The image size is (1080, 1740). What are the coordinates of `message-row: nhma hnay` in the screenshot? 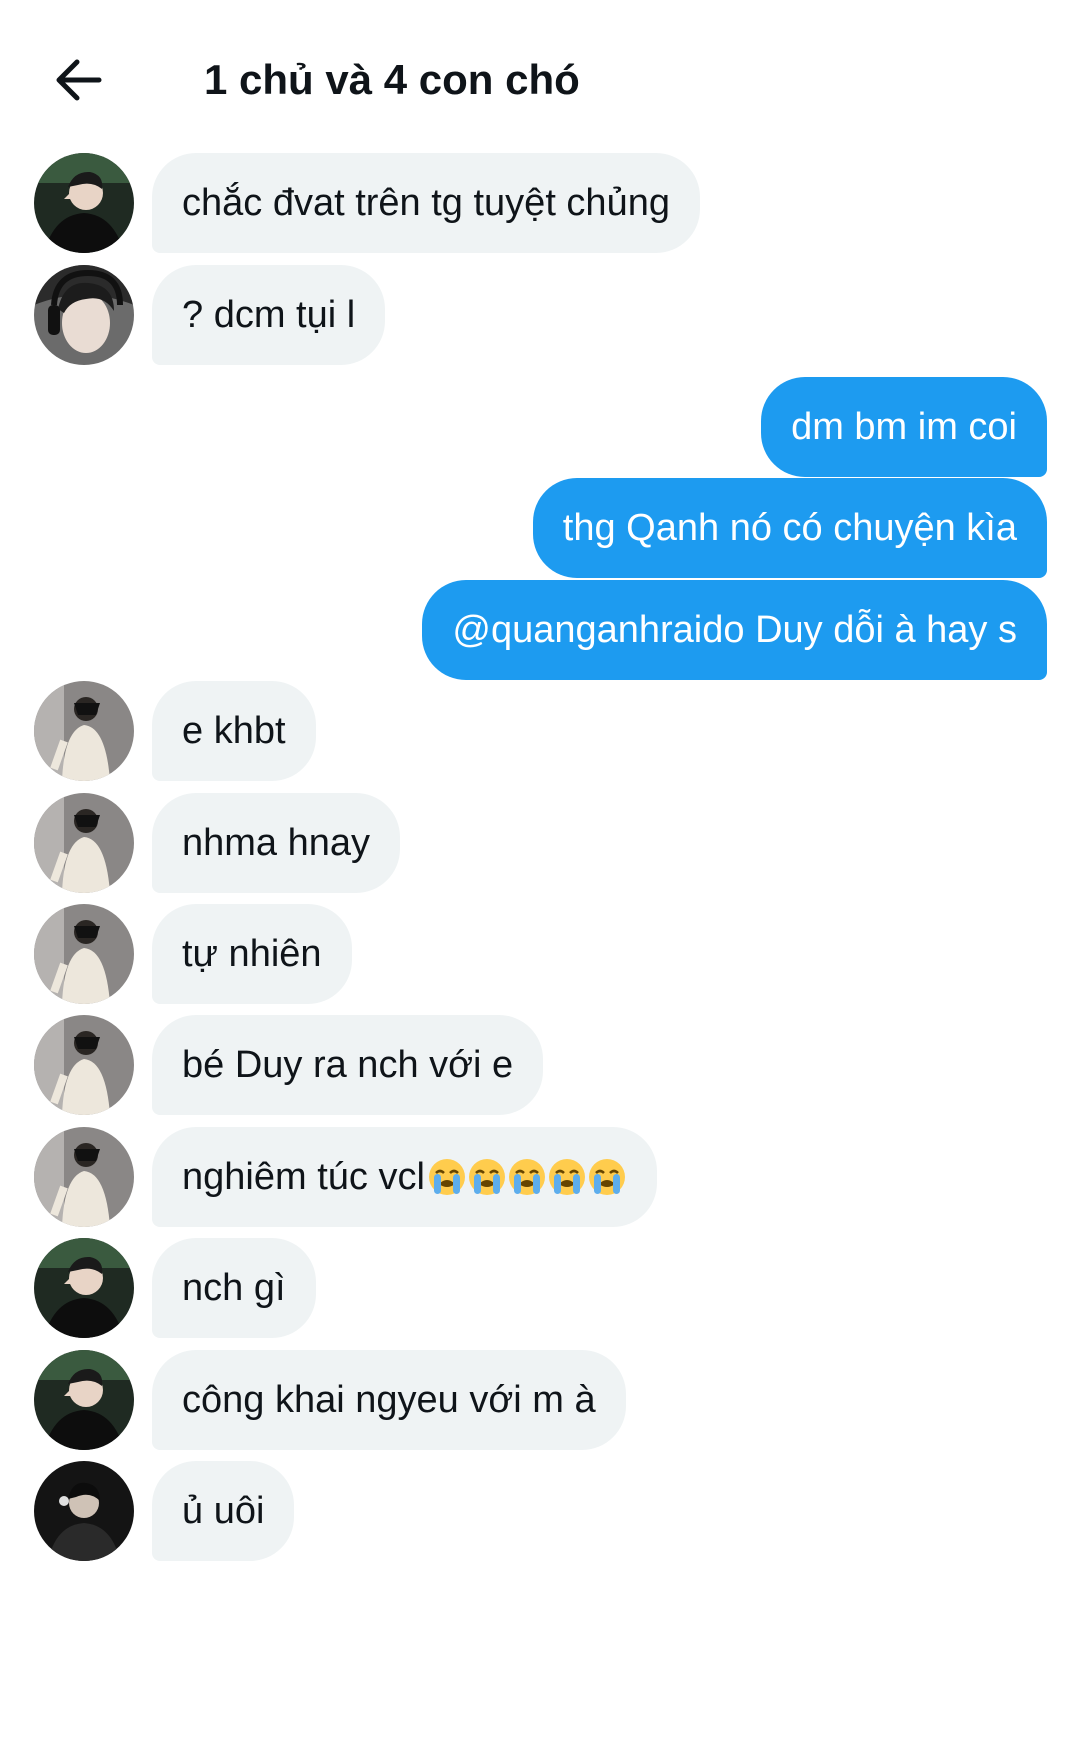 It's located at (540, 843).